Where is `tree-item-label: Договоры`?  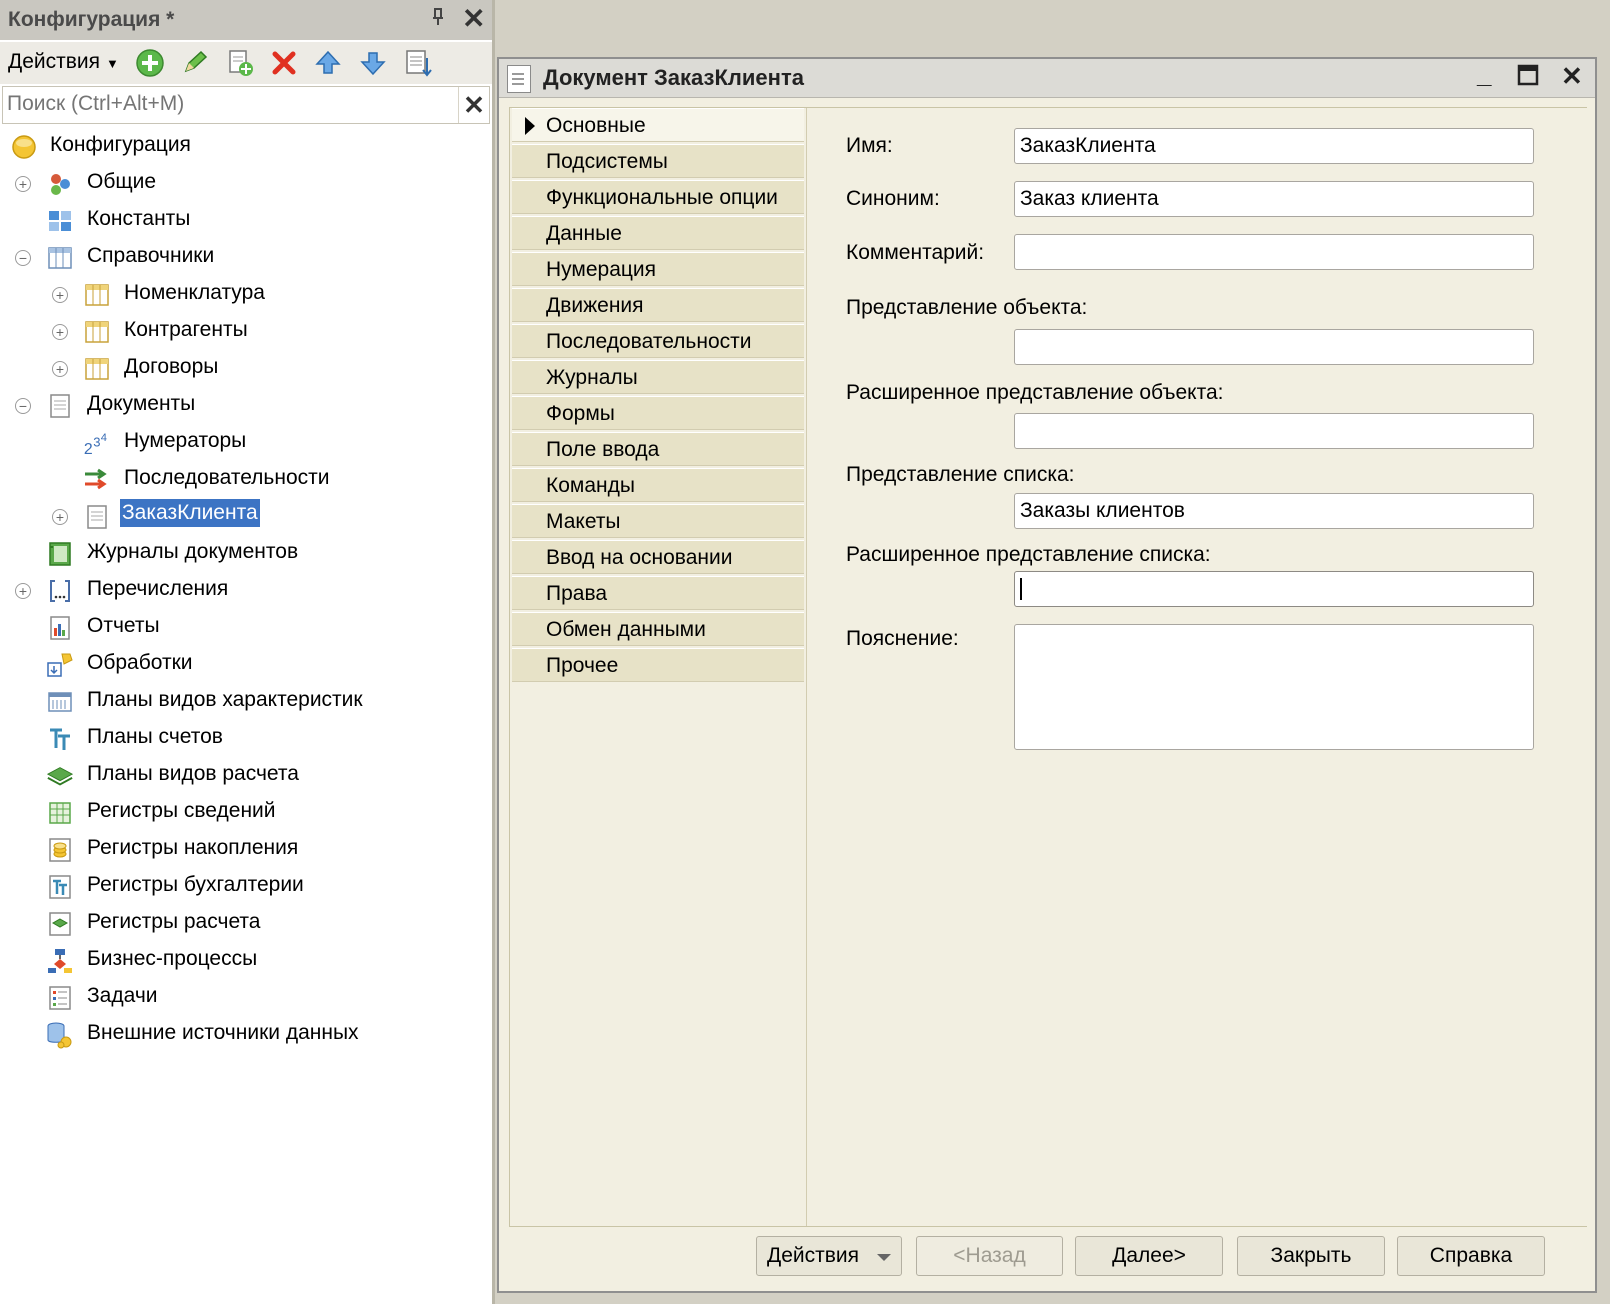
tree-item-label: Договоры is located at coordinates (171, 366).